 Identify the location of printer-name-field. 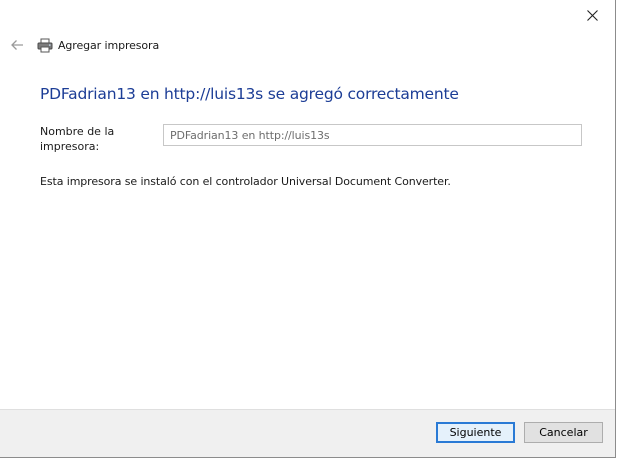
(372, 135).